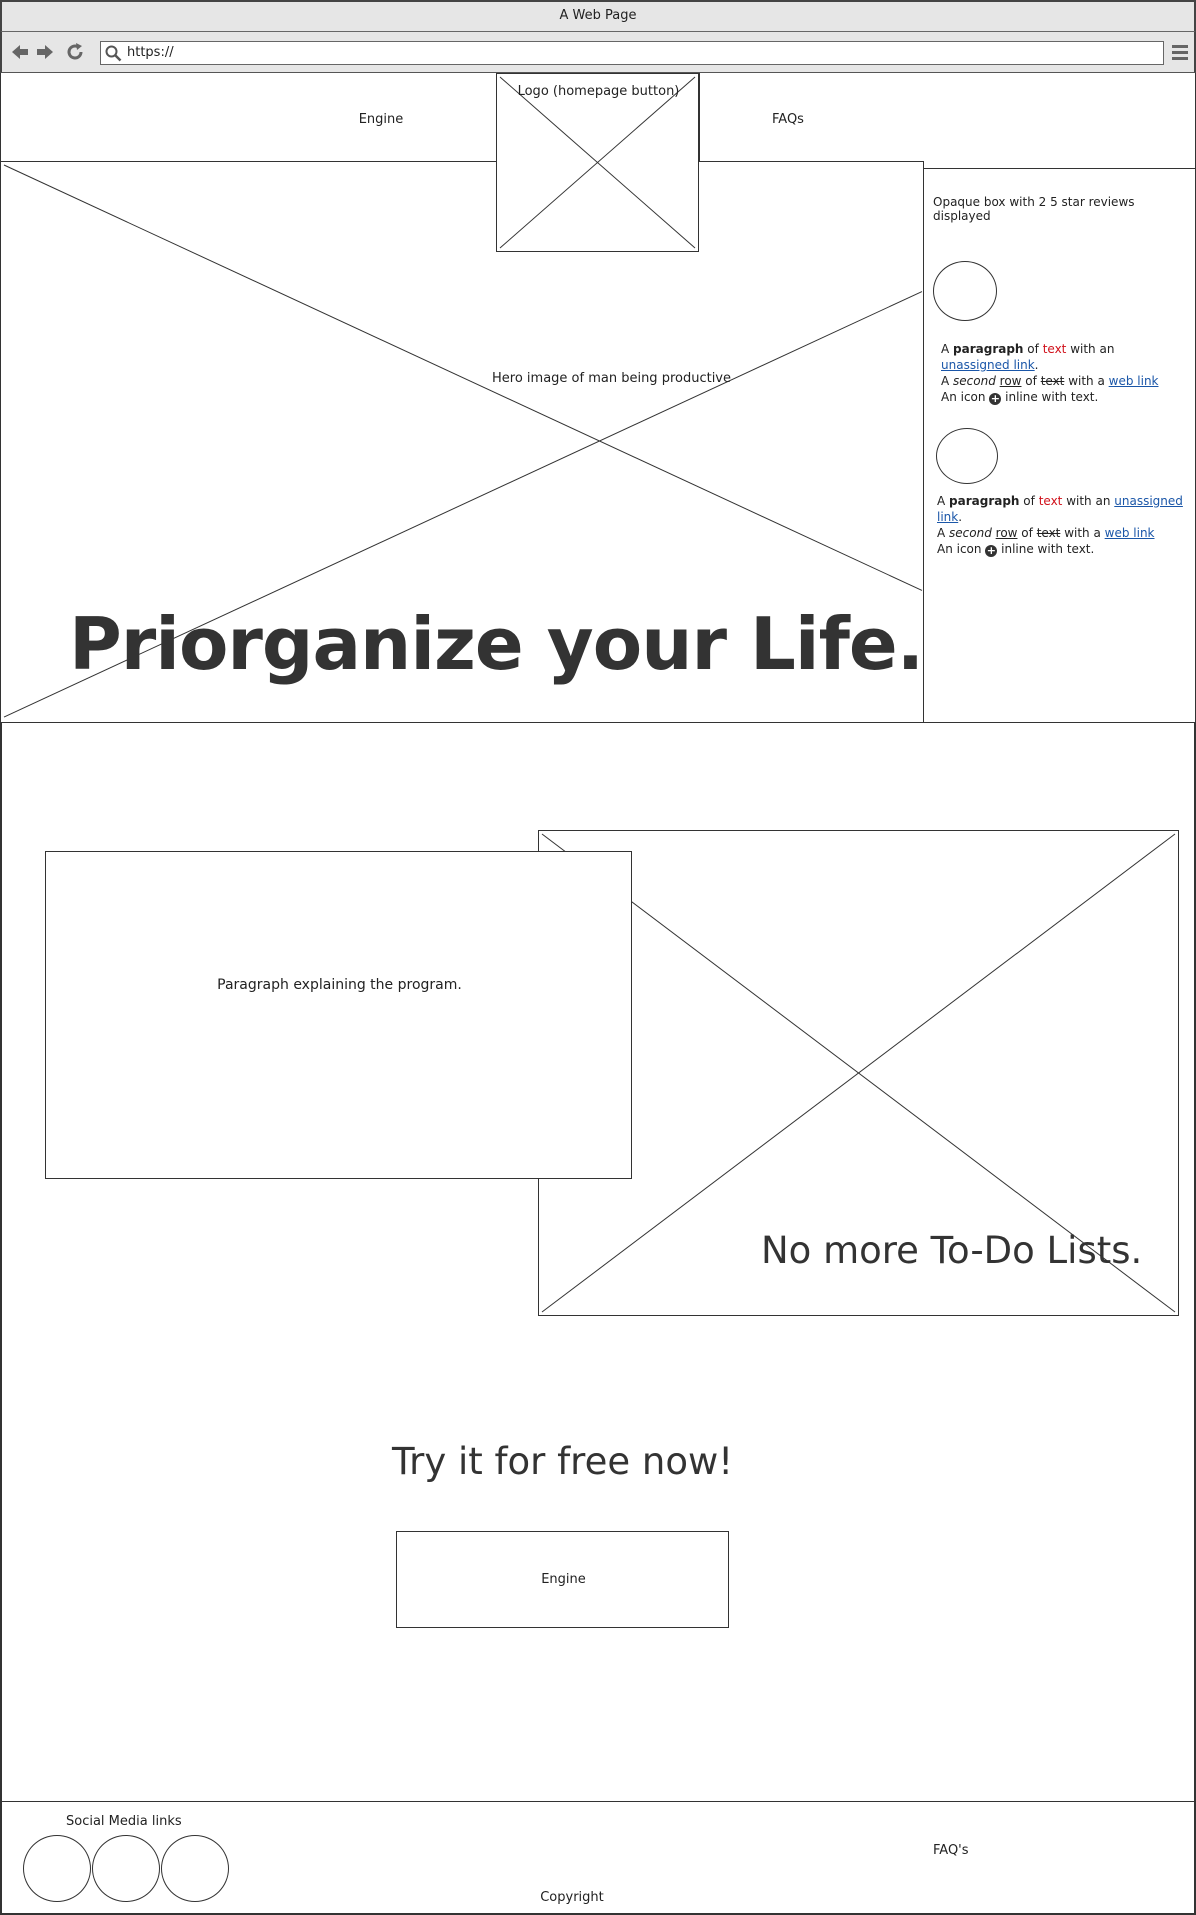 This screenshot has height=1915, width=1196. What do you see at coordinates (952, 1250) in the screenshot?
I see `program-image-caption: No more To-Do Lists.` at bounding box center [952, 1250].